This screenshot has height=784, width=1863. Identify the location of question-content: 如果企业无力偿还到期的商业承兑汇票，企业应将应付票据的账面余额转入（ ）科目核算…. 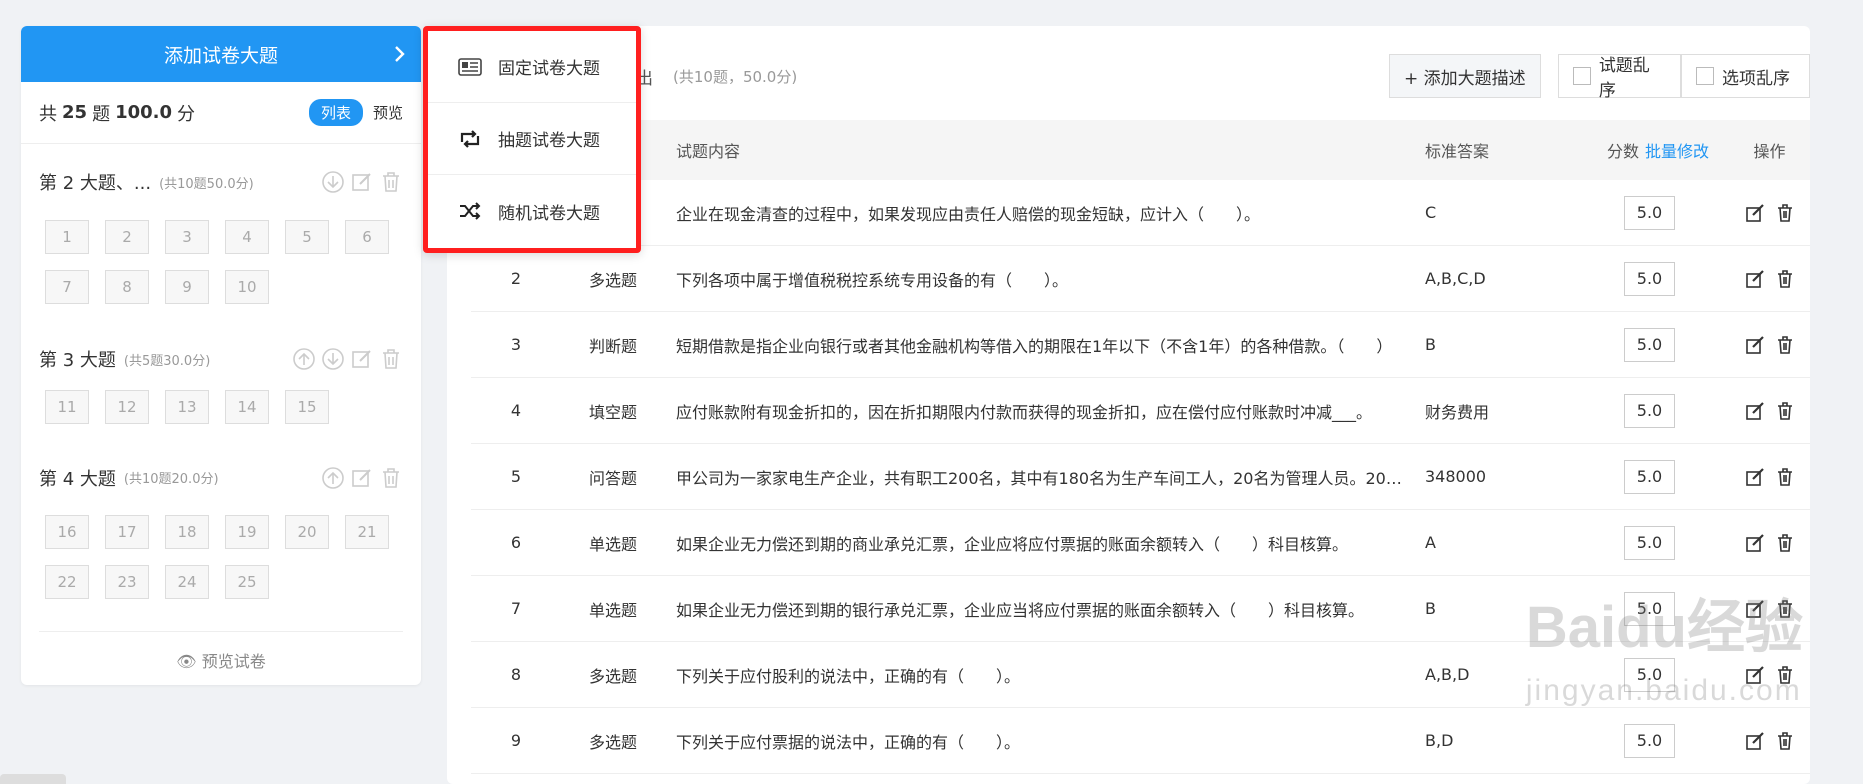
(1012, 544).